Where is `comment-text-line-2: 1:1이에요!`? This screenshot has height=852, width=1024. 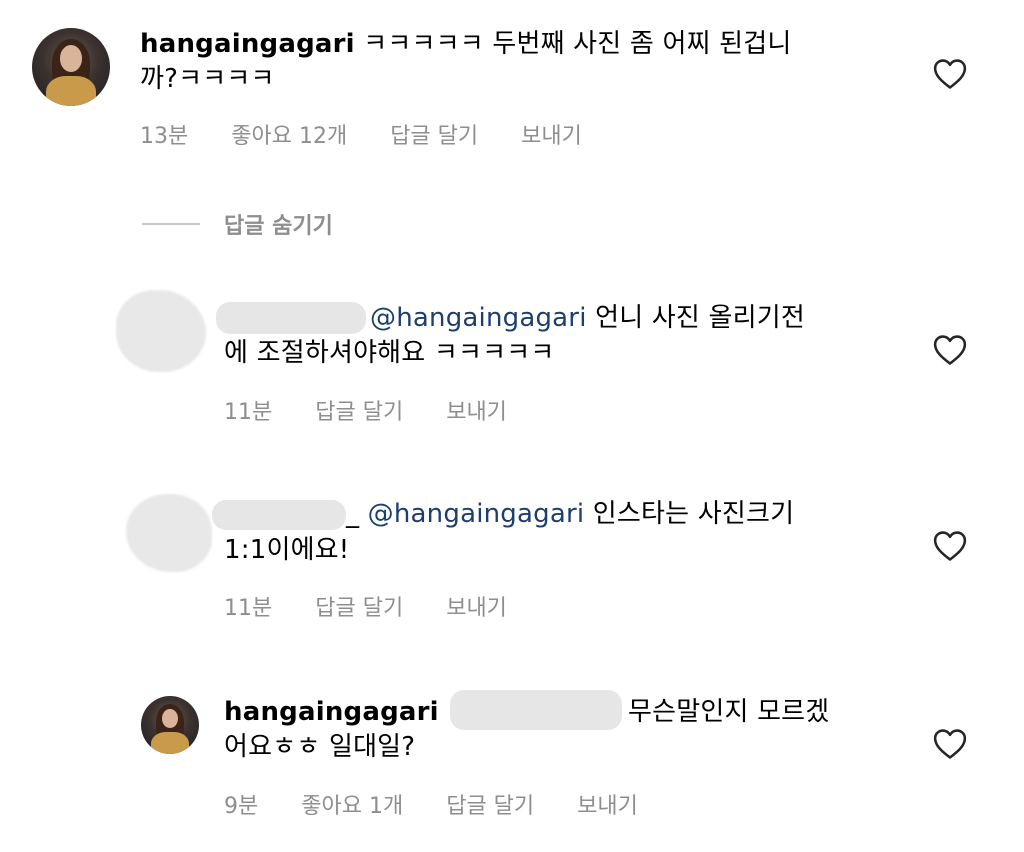 comment-text-line-2: 1:1이에요! is located at coordinates (287, 550).